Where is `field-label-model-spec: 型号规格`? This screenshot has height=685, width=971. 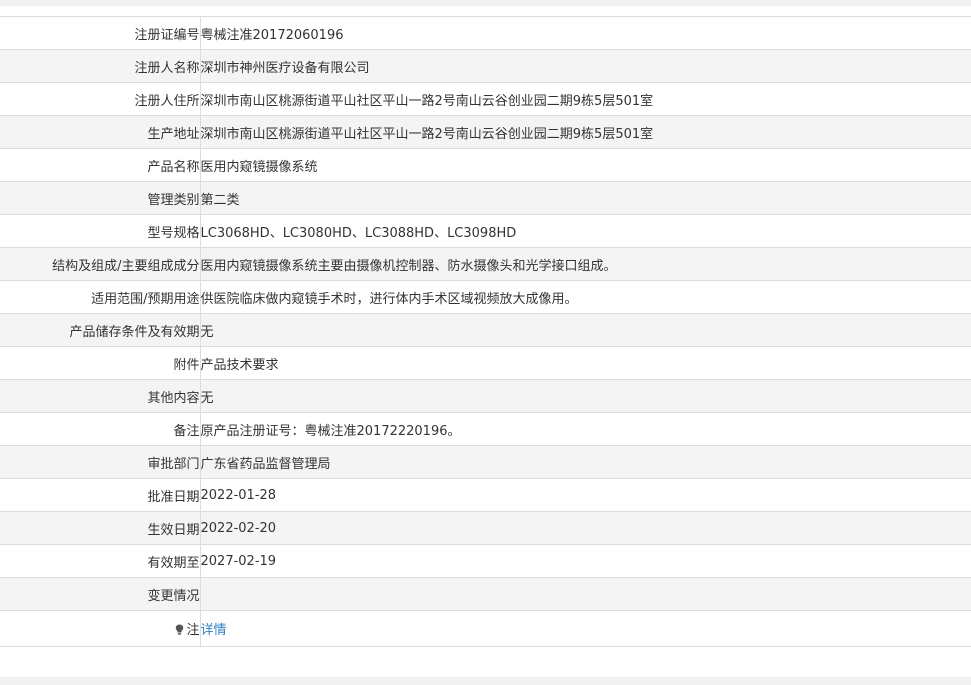
field-label-model-spec: 型号规格 is located at coordinates (100, 231).